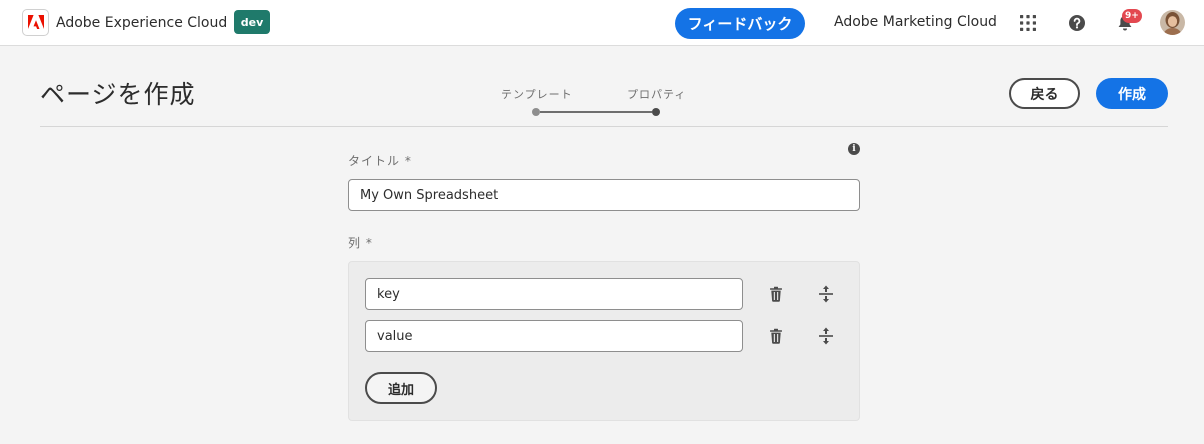 This screenshot has width=1204, height=444. Describe the element at coordinates (401, 388) in the screenshot. I see `add-column-button: 追加` at that location.